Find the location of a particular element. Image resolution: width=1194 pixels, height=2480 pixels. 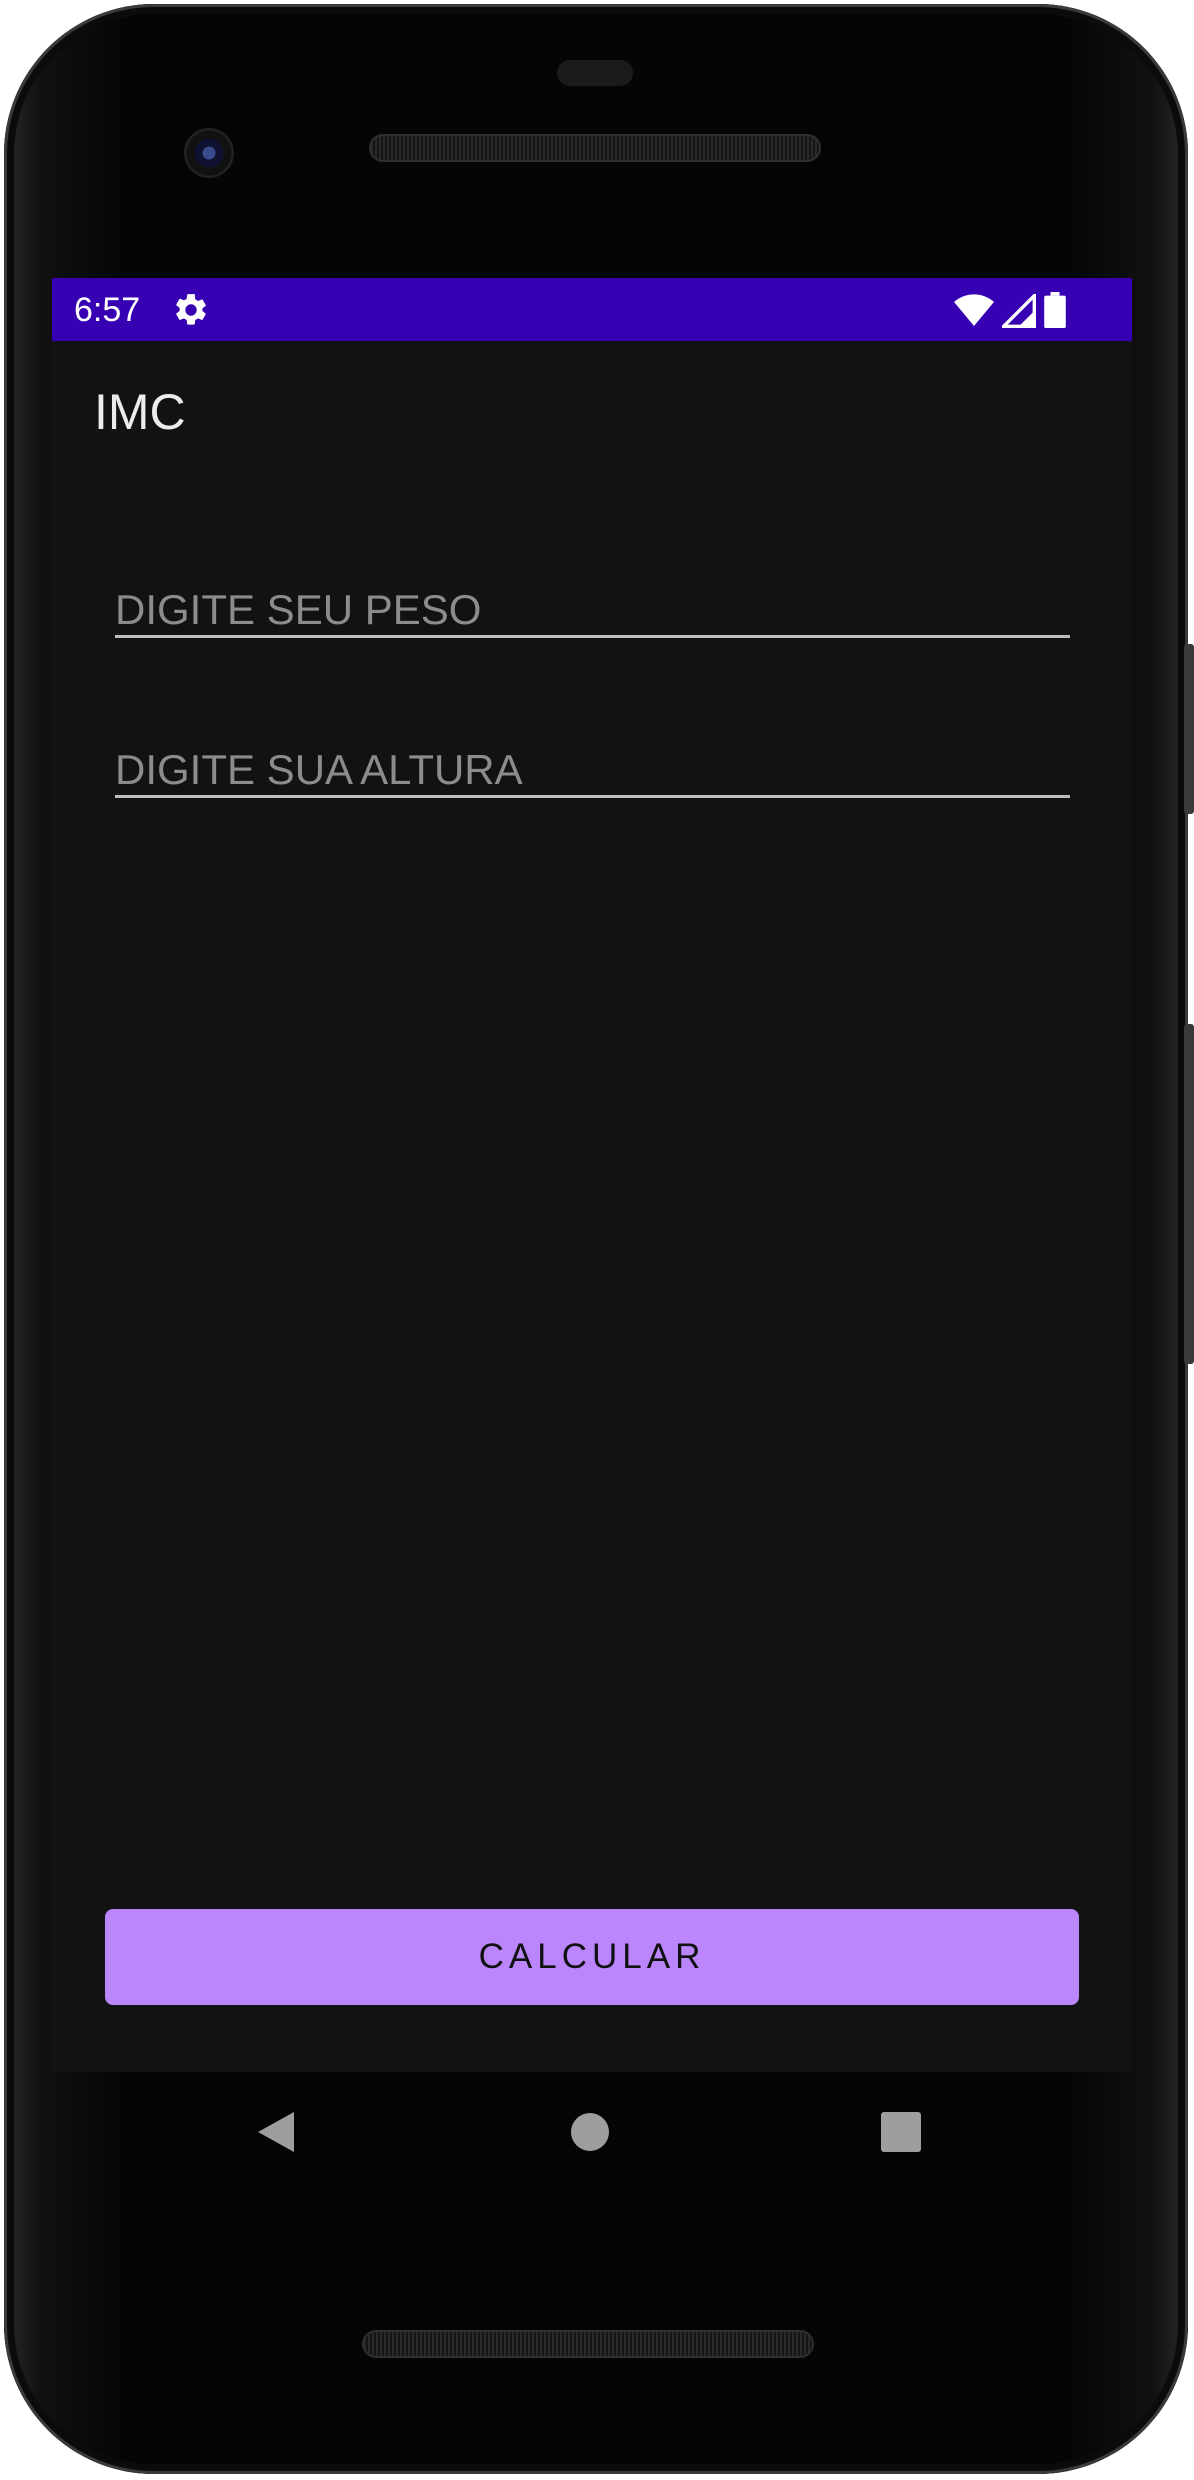

bottom-speaker is located at coordinates (588, 2344).